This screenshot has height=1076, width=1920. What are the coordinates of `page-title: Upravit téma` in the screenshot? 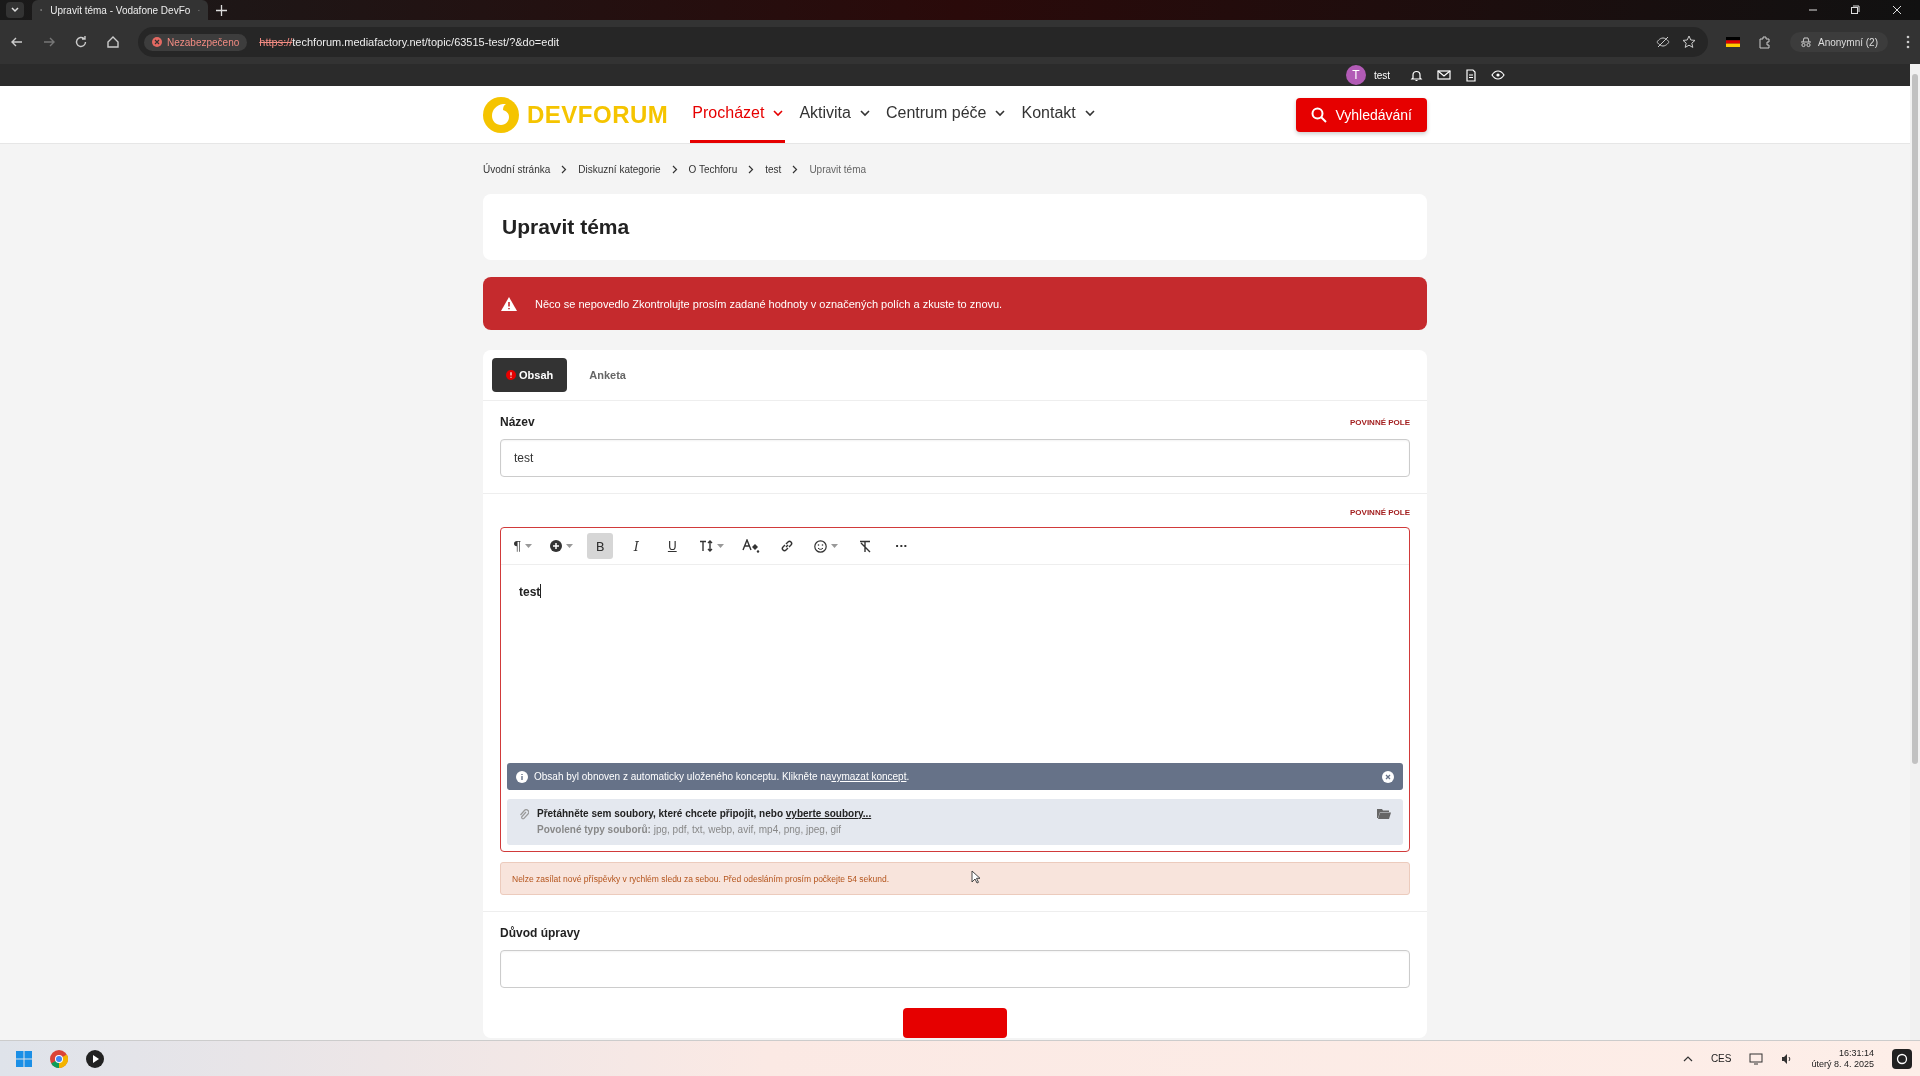 It's located at (566, 227).